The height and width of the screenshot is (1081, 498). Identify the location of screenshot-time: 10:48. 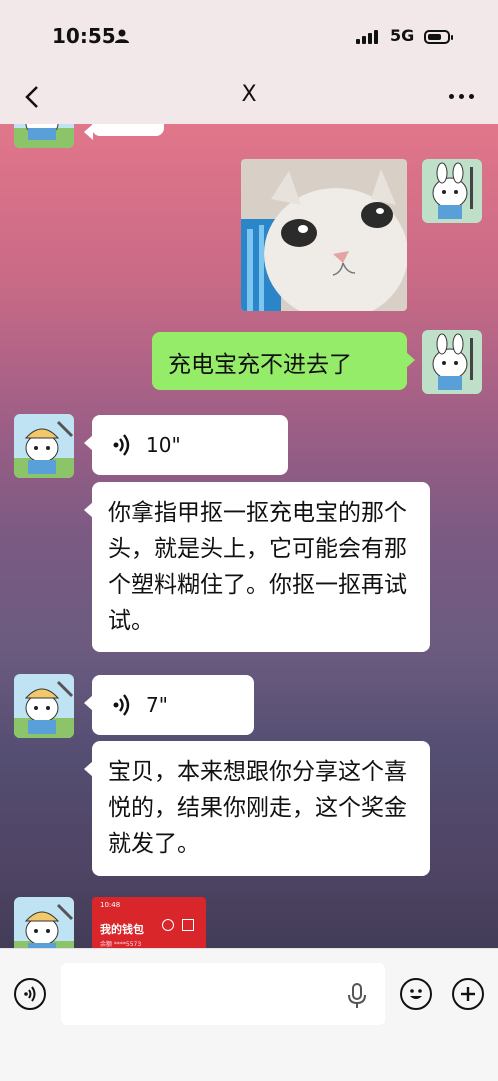
(110, 905).